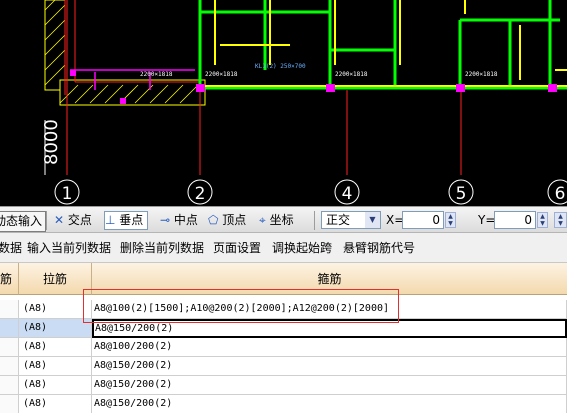 This screenshot has height=413, width=567. What do you see at coordinates (461, 194) in the screenshot?
I see `axis-label-5: 5` at bounding box center [461, 194].